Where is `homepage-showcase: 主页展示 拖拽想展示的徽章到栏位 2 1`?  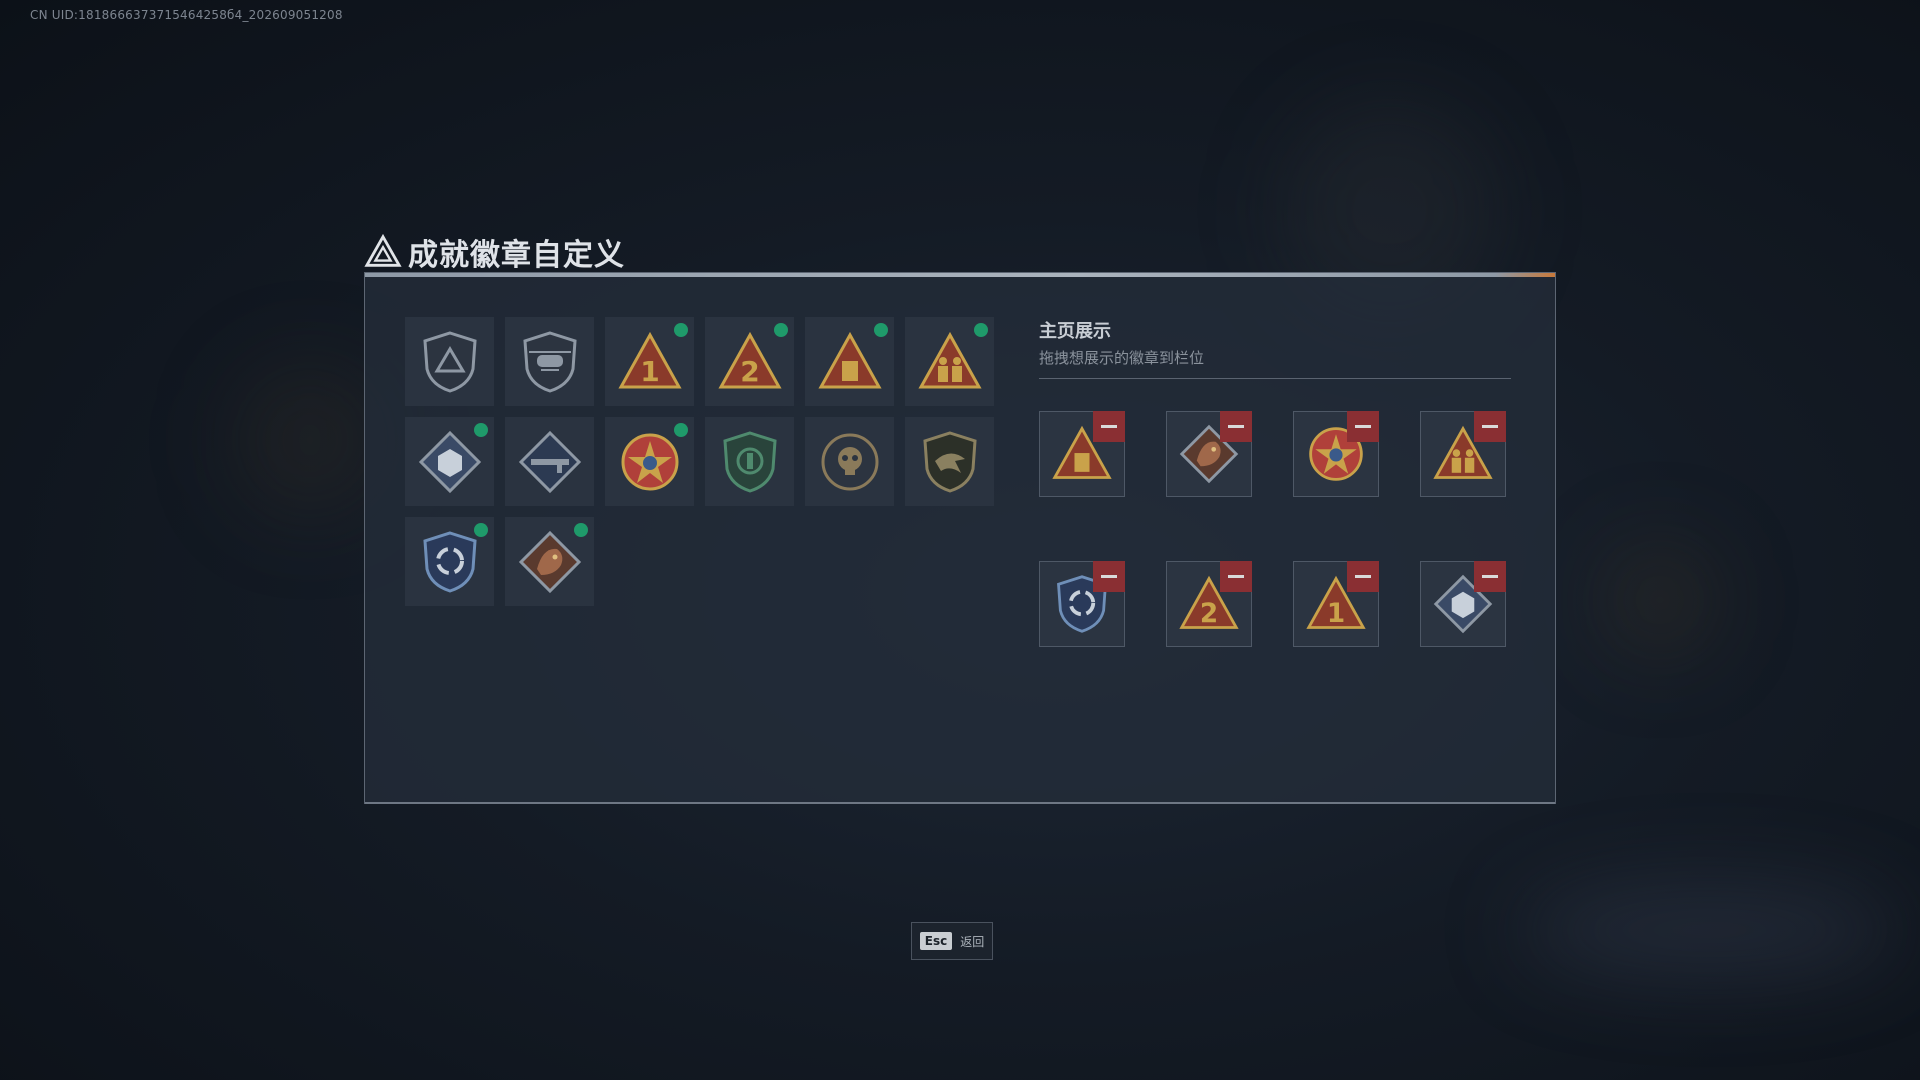 homepage-showcase: 主页展示 拖拽想展示的徽章到栏位 2 1 is located at coordinates (1275, 482).